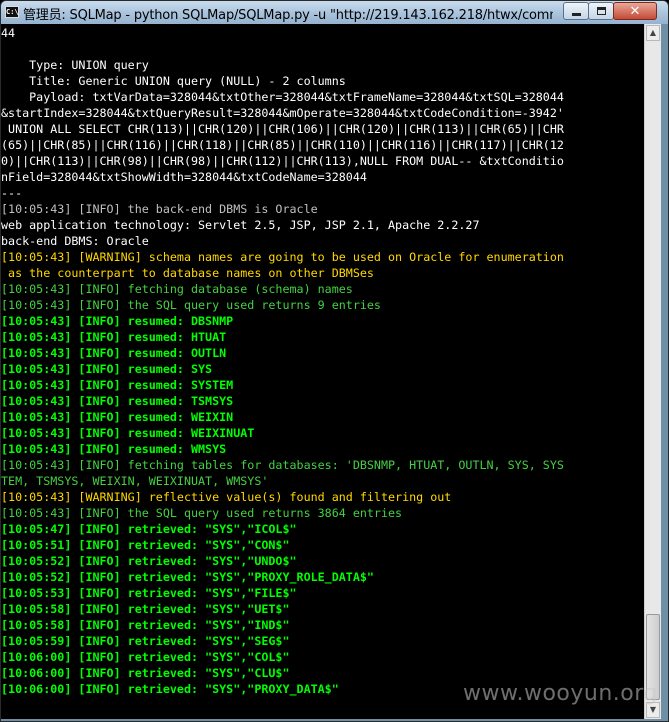 The width and height of the screenshot is (669, 722). What do you see at coordinates (114, 449) in the screenshot?
I see `console-line: [10:05:43] [INFO] resumed: WMSYS` at bounding box center [114, 449].